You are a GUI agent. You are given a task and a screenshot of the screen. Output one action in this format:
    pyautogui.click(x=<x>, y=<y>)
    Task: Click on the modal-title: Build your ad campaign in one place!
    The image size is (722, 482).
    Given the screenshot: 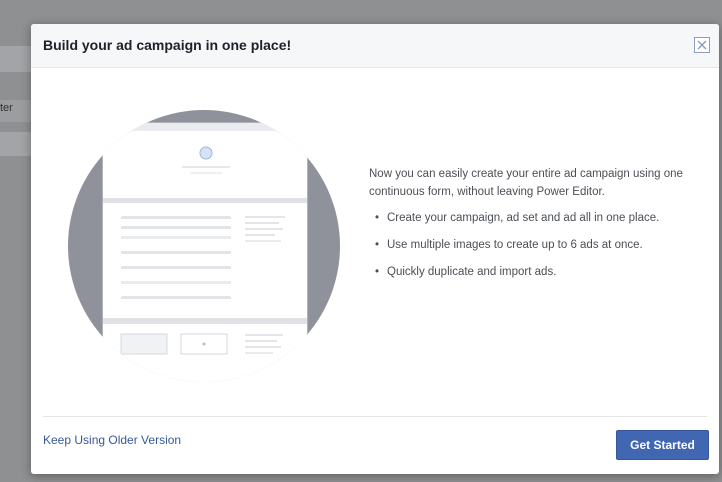 What is the action you would take?
    pyautogui.click(x=167, y=45)
    